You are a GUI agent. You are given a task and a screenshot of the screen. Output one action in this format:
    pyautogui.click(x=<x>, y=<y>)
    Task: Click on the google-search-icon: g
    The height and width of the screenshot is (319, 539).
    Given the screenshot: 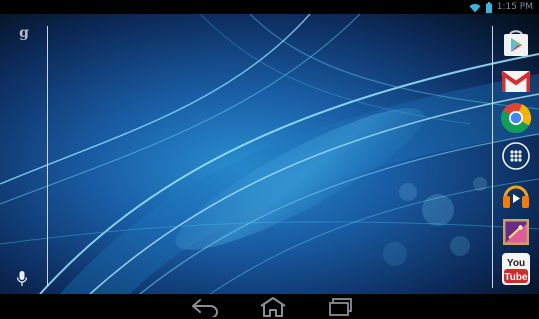 What is the action you would take?
    pyautogui.click(x=24, y=33)
    